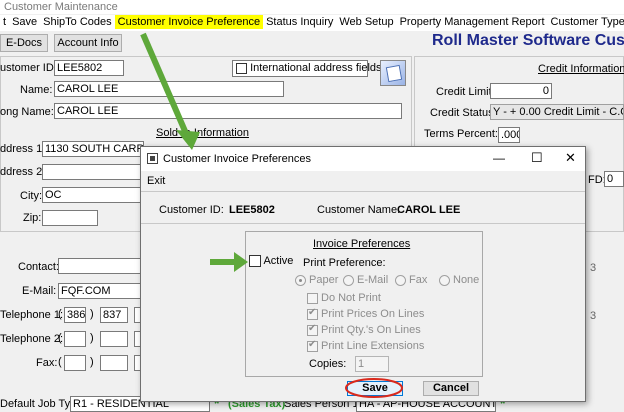 Image resolution: width=624 pixels, height=412 pixels. What do you see at coordinates (374, 388) in the screenshot?
I see `save-highlight-circle` at bounding box center [374, 388].